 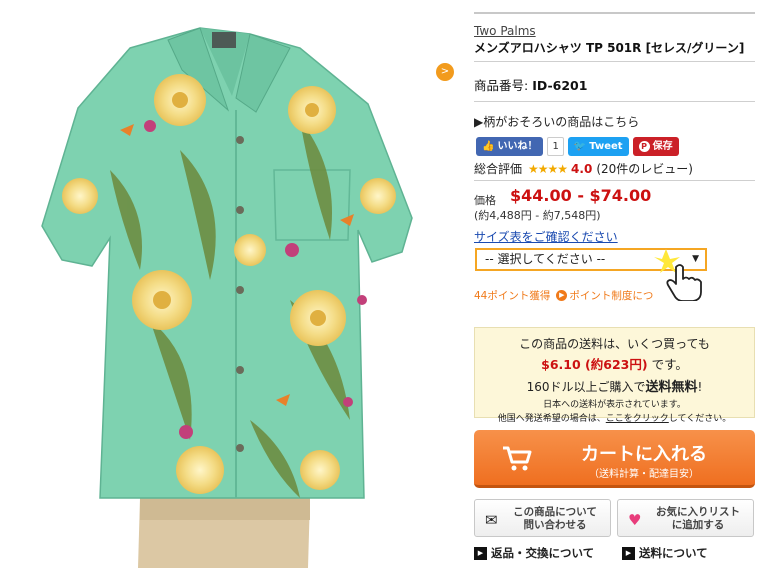 What do you see at coordinates (581, 195) in the screenshot?
I see `price-range: $44.00 - $74.00` at bounding box center [581, 195].